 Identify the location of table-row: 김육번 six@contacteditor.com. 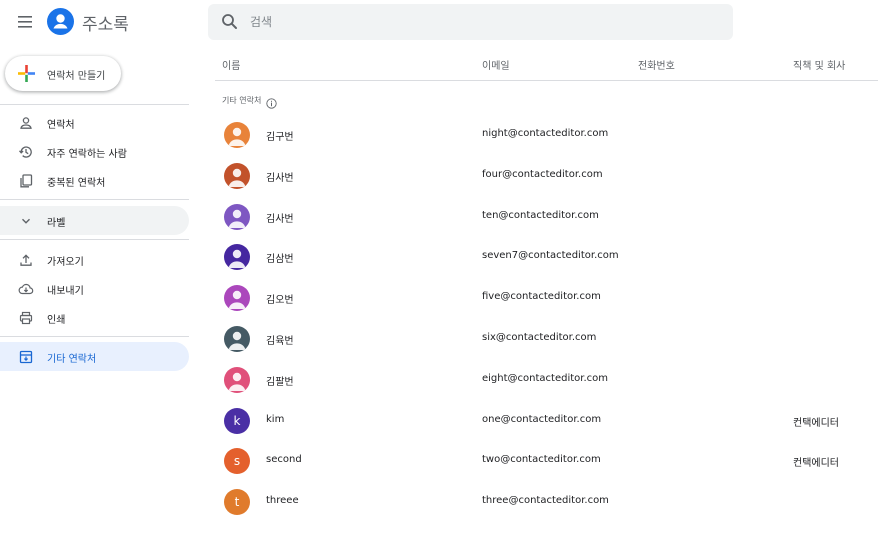
(546, 339).